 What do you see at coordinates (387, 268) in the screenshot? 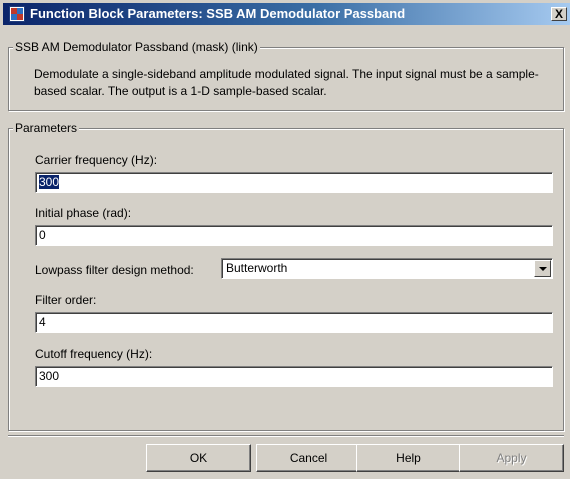
I see `lowpass-method-select: Butterworth` at bounding box center [387, 268].